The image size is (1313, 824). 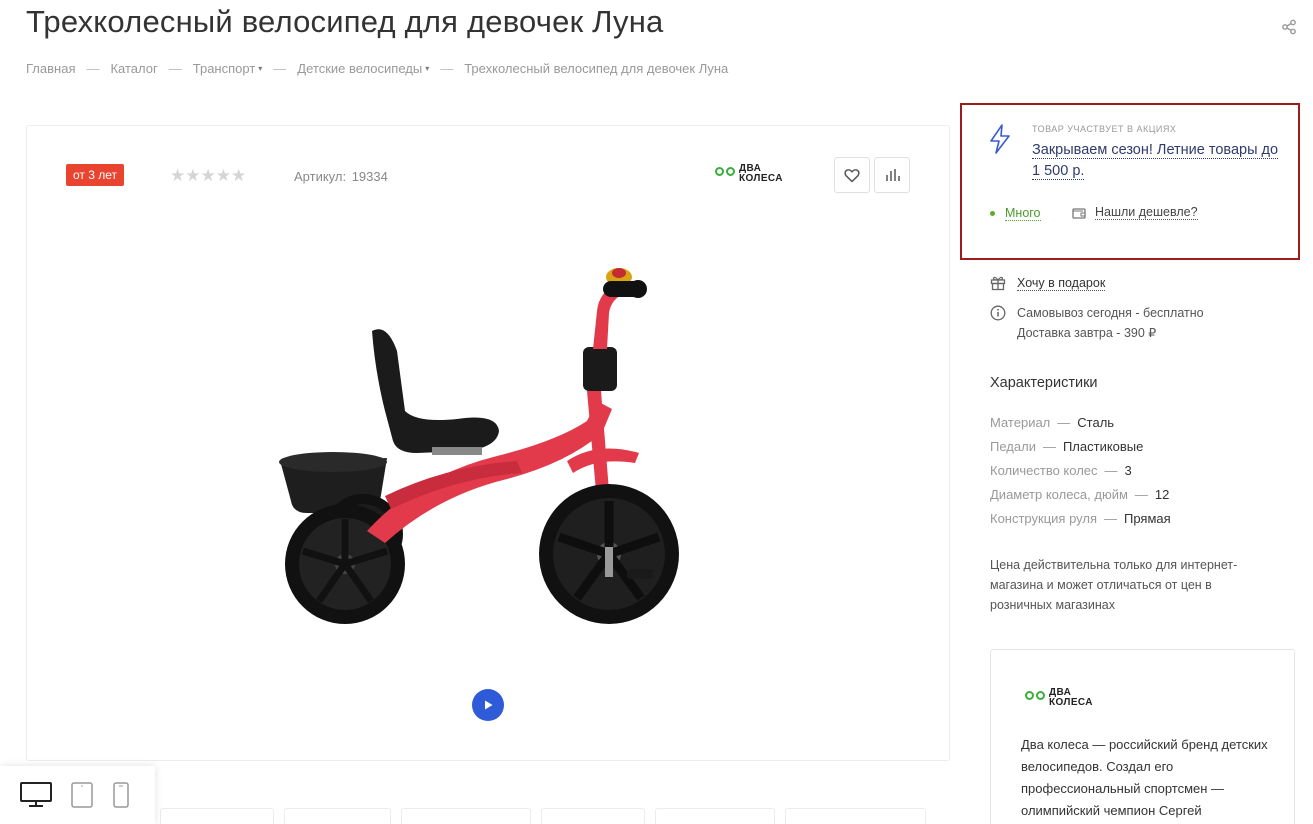 I want to click on thumbnail-strip, so click(x=543, y=816).